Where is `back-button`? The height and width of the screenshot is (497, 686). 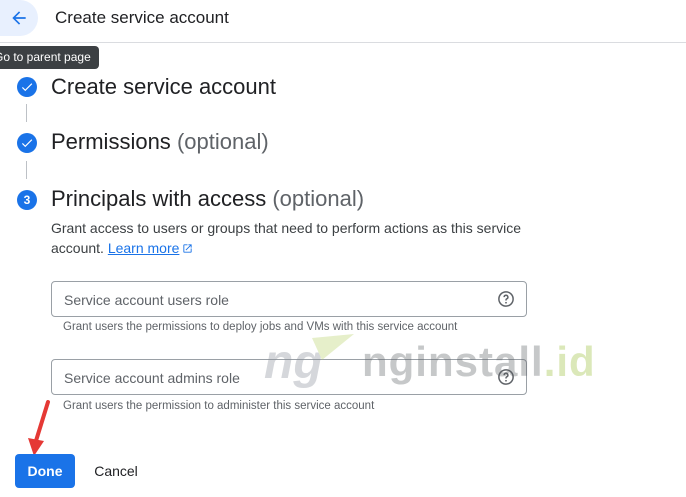 back-button is located at coordinates (19, 18).